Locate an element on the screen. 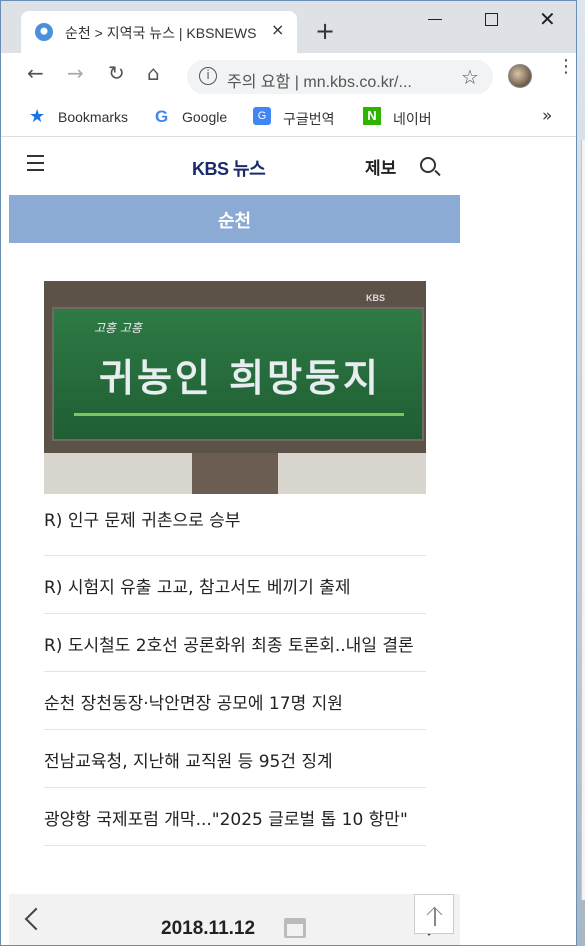 The width and height of the screenshot is (585, 946). current-date: 2018.11.12 is located at coordinates (208, 928).